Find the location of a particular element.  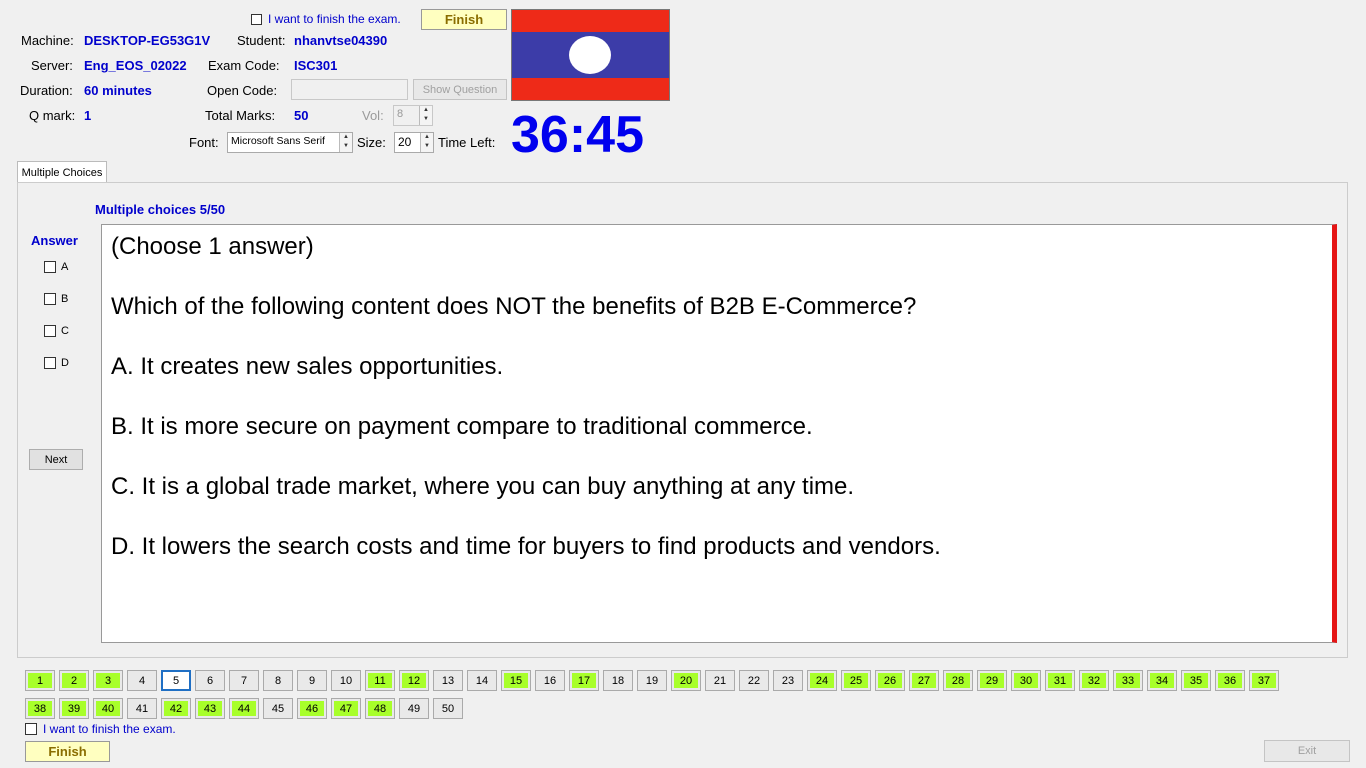

finish-button-bottom: Finish is located at coordinates (67, 751).